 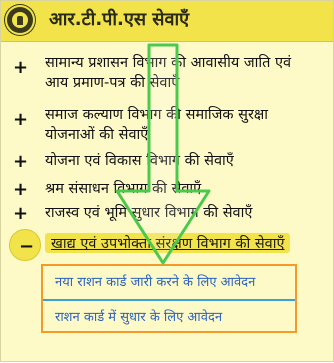 What do you see at coordinates (20, 20) in the screenshot?
I see `emblem-icon` at bounding box center [20, 20].